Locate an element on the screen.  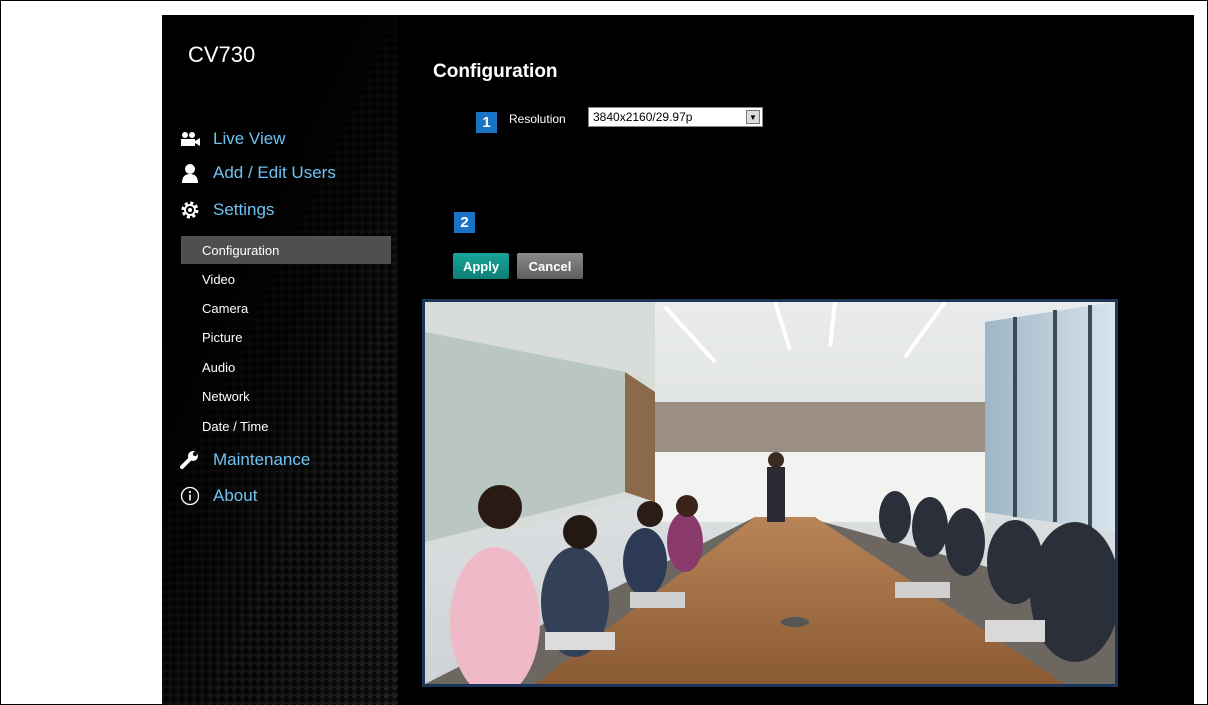
nav-maintenance-label: Maintenance is located at coordinates (262, 459).